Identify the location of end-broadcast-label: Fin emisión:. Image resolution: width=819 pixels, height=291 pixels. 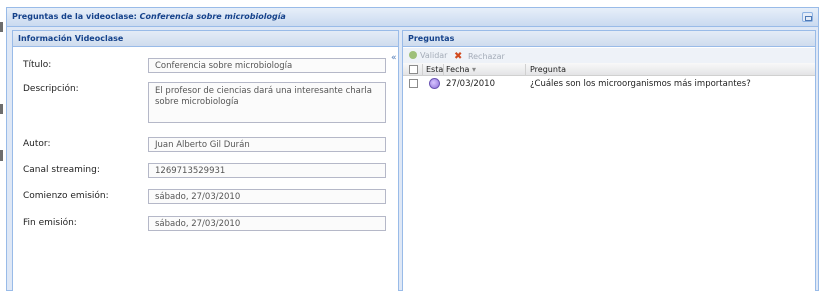
(50, 223).